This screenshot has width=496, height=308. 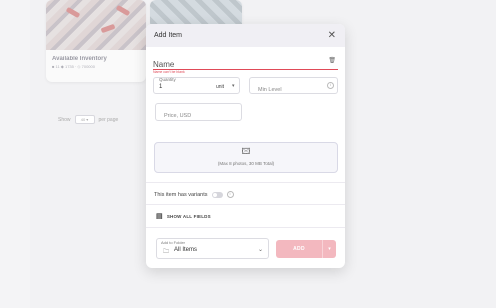 I want to click on per-page-select: 40 ▾, so click(x=84, y=119).